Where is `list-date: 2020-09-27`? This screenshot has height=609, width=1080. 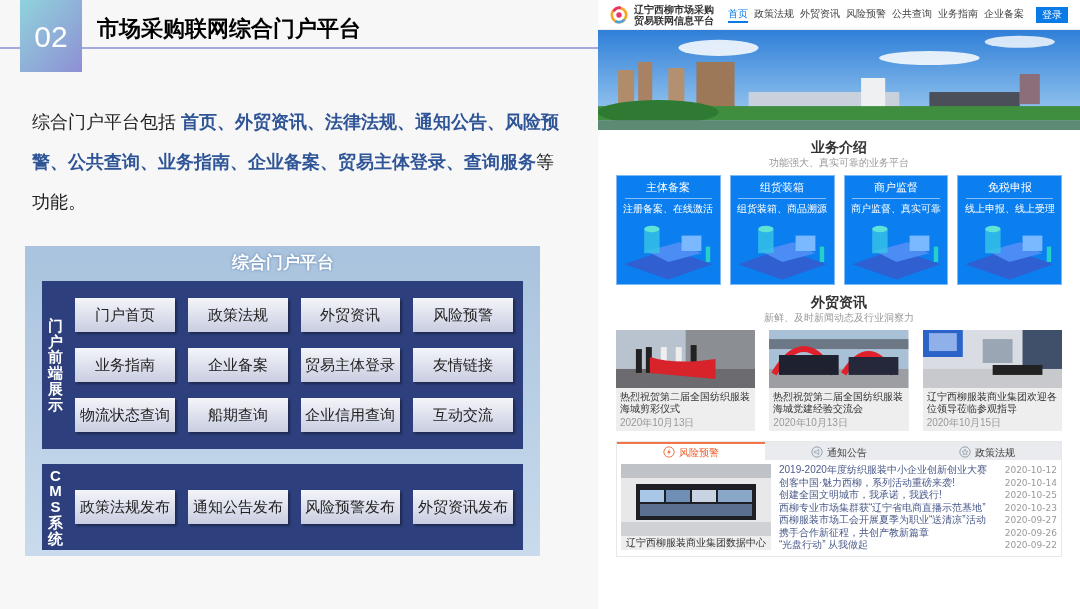
list-date: 2020-09-27 is located at coordinates (1030, 520).